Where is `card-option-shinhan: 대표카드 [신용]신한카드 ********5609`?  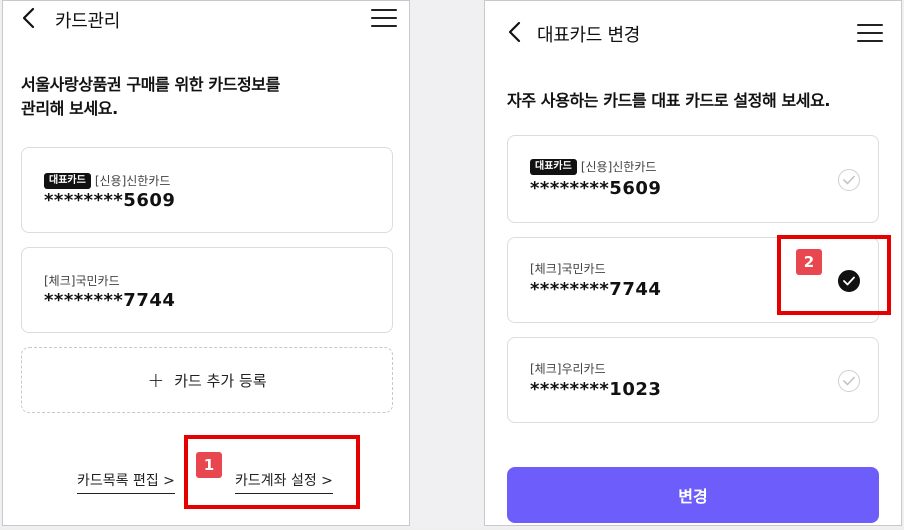 card-option-shinhan: 대표카드 [신용]신한카드 ********5609 is located at coordinates (693, 179).